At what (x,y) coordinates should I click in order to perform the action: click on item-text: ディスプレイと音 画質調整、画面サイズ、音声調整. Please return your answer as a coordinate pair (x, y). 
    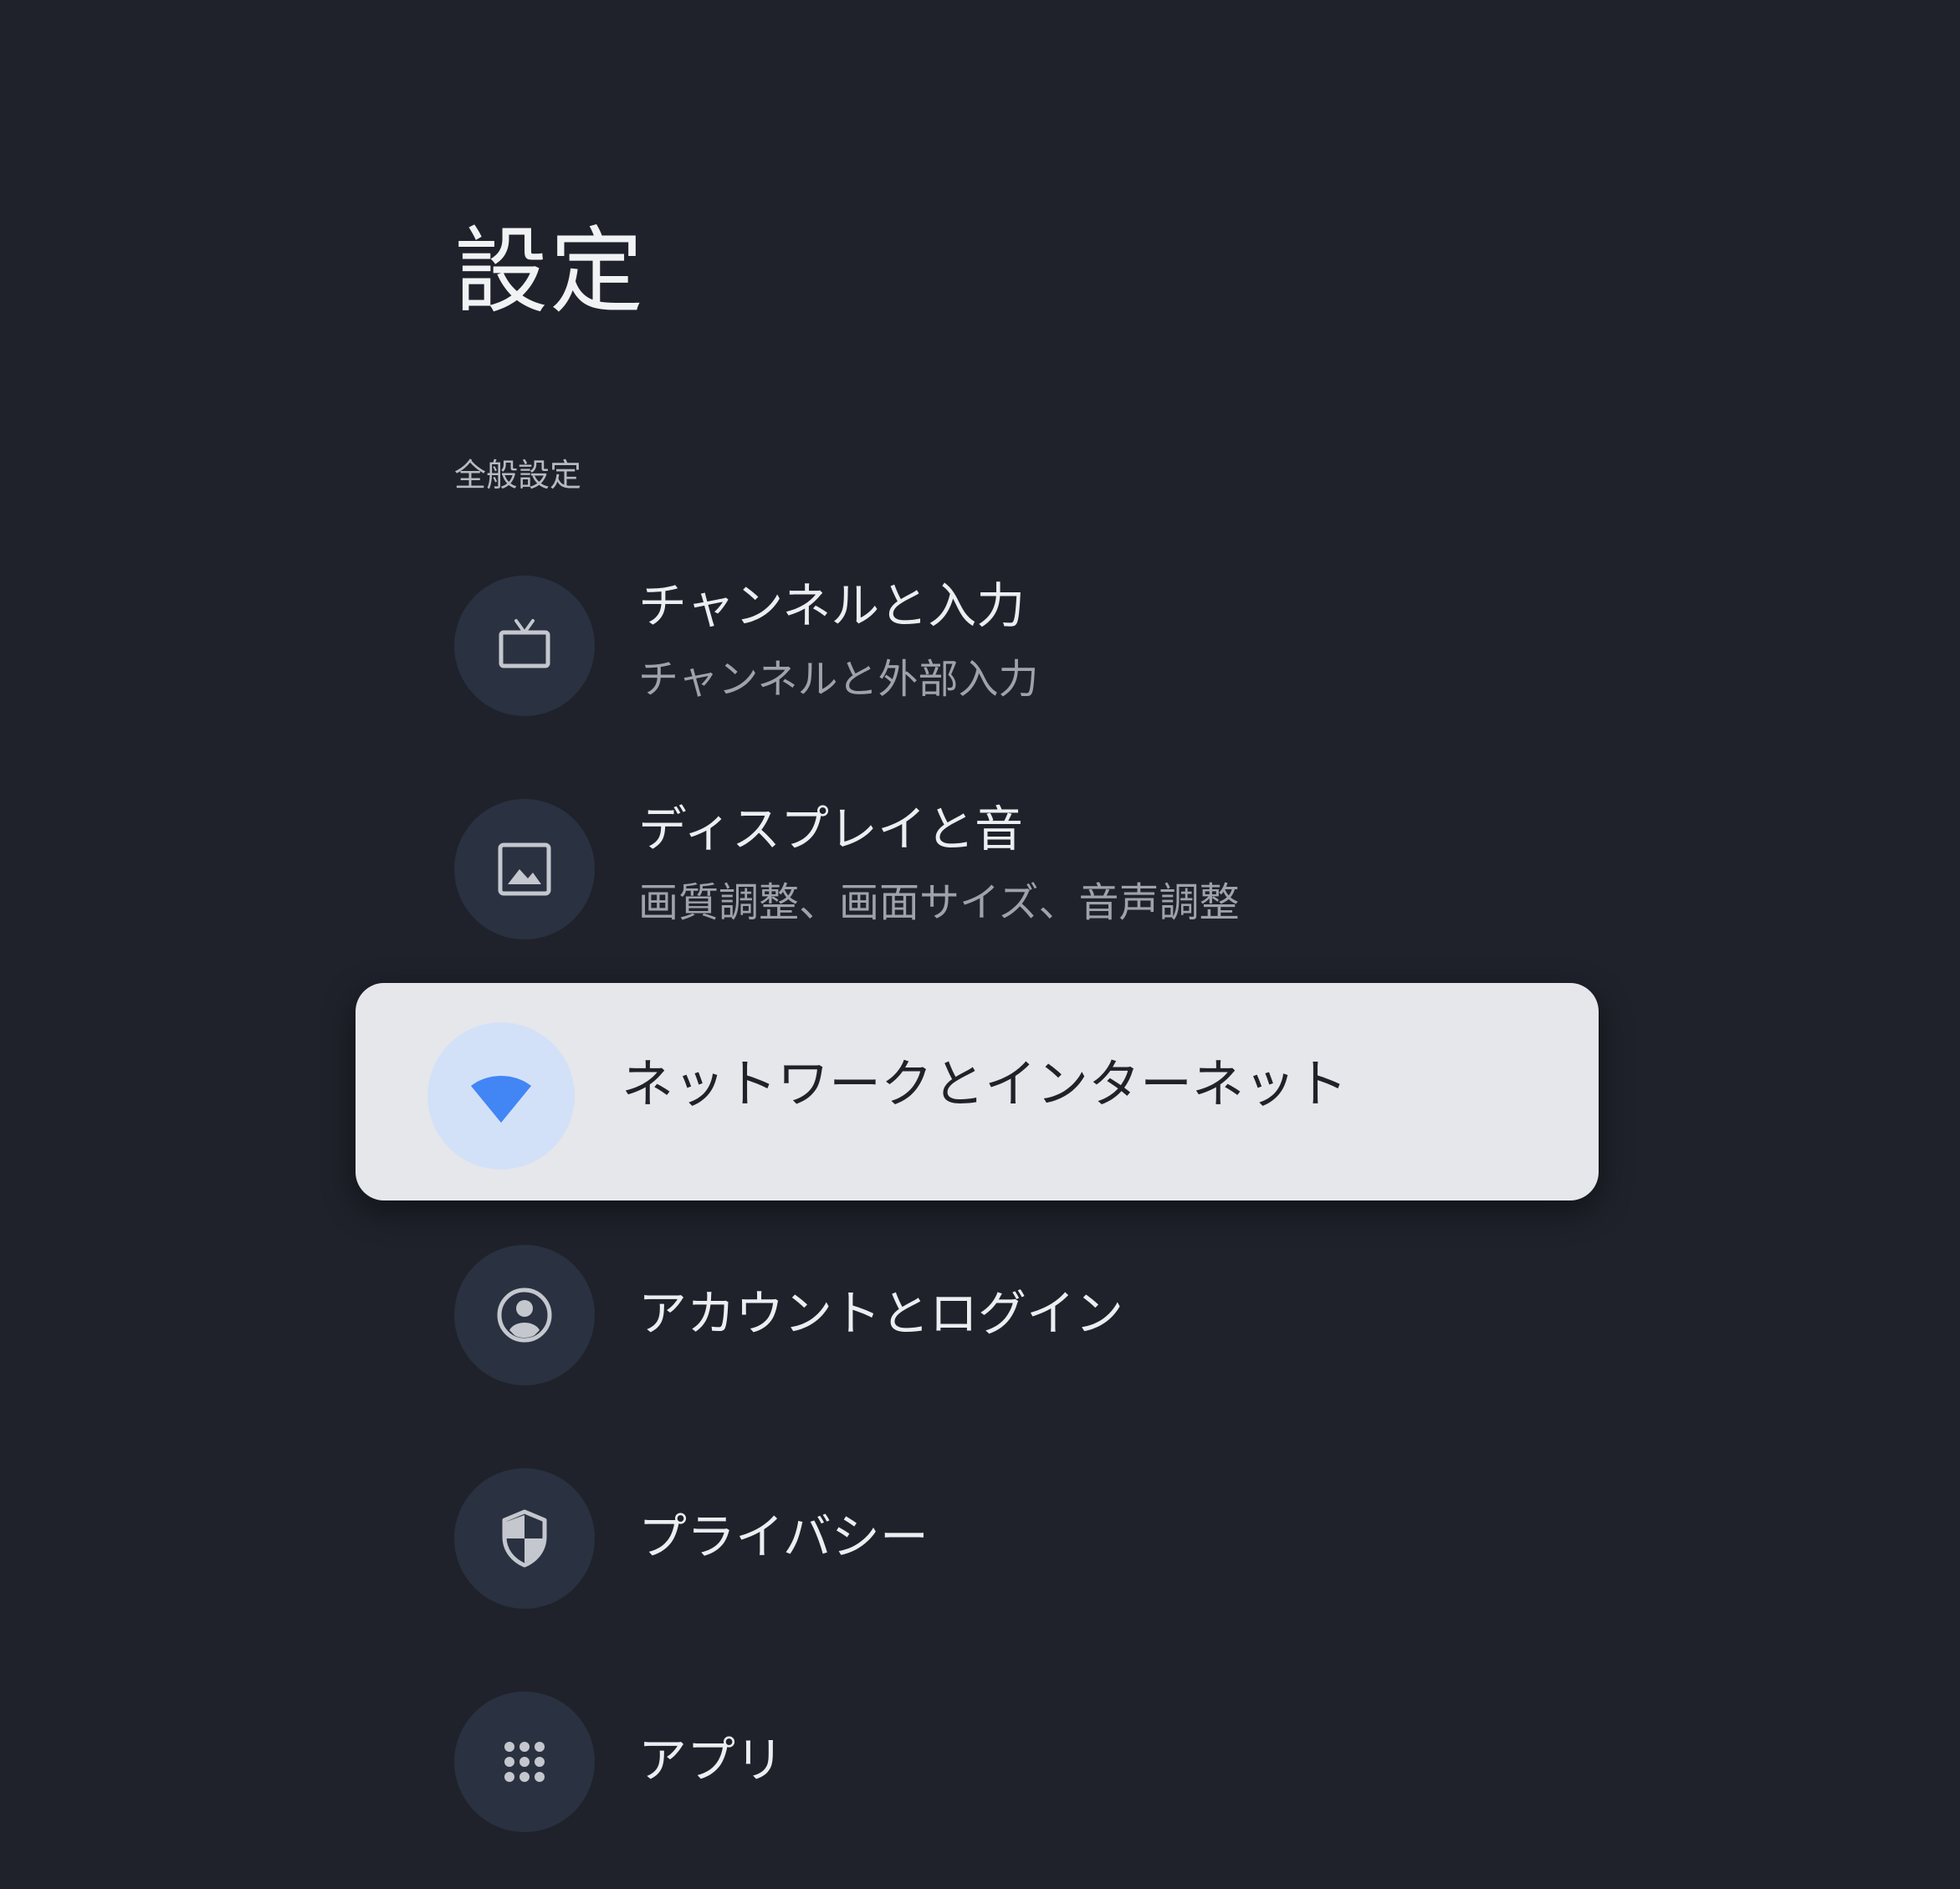
    Looking at the image, I should click on (1098, 869).